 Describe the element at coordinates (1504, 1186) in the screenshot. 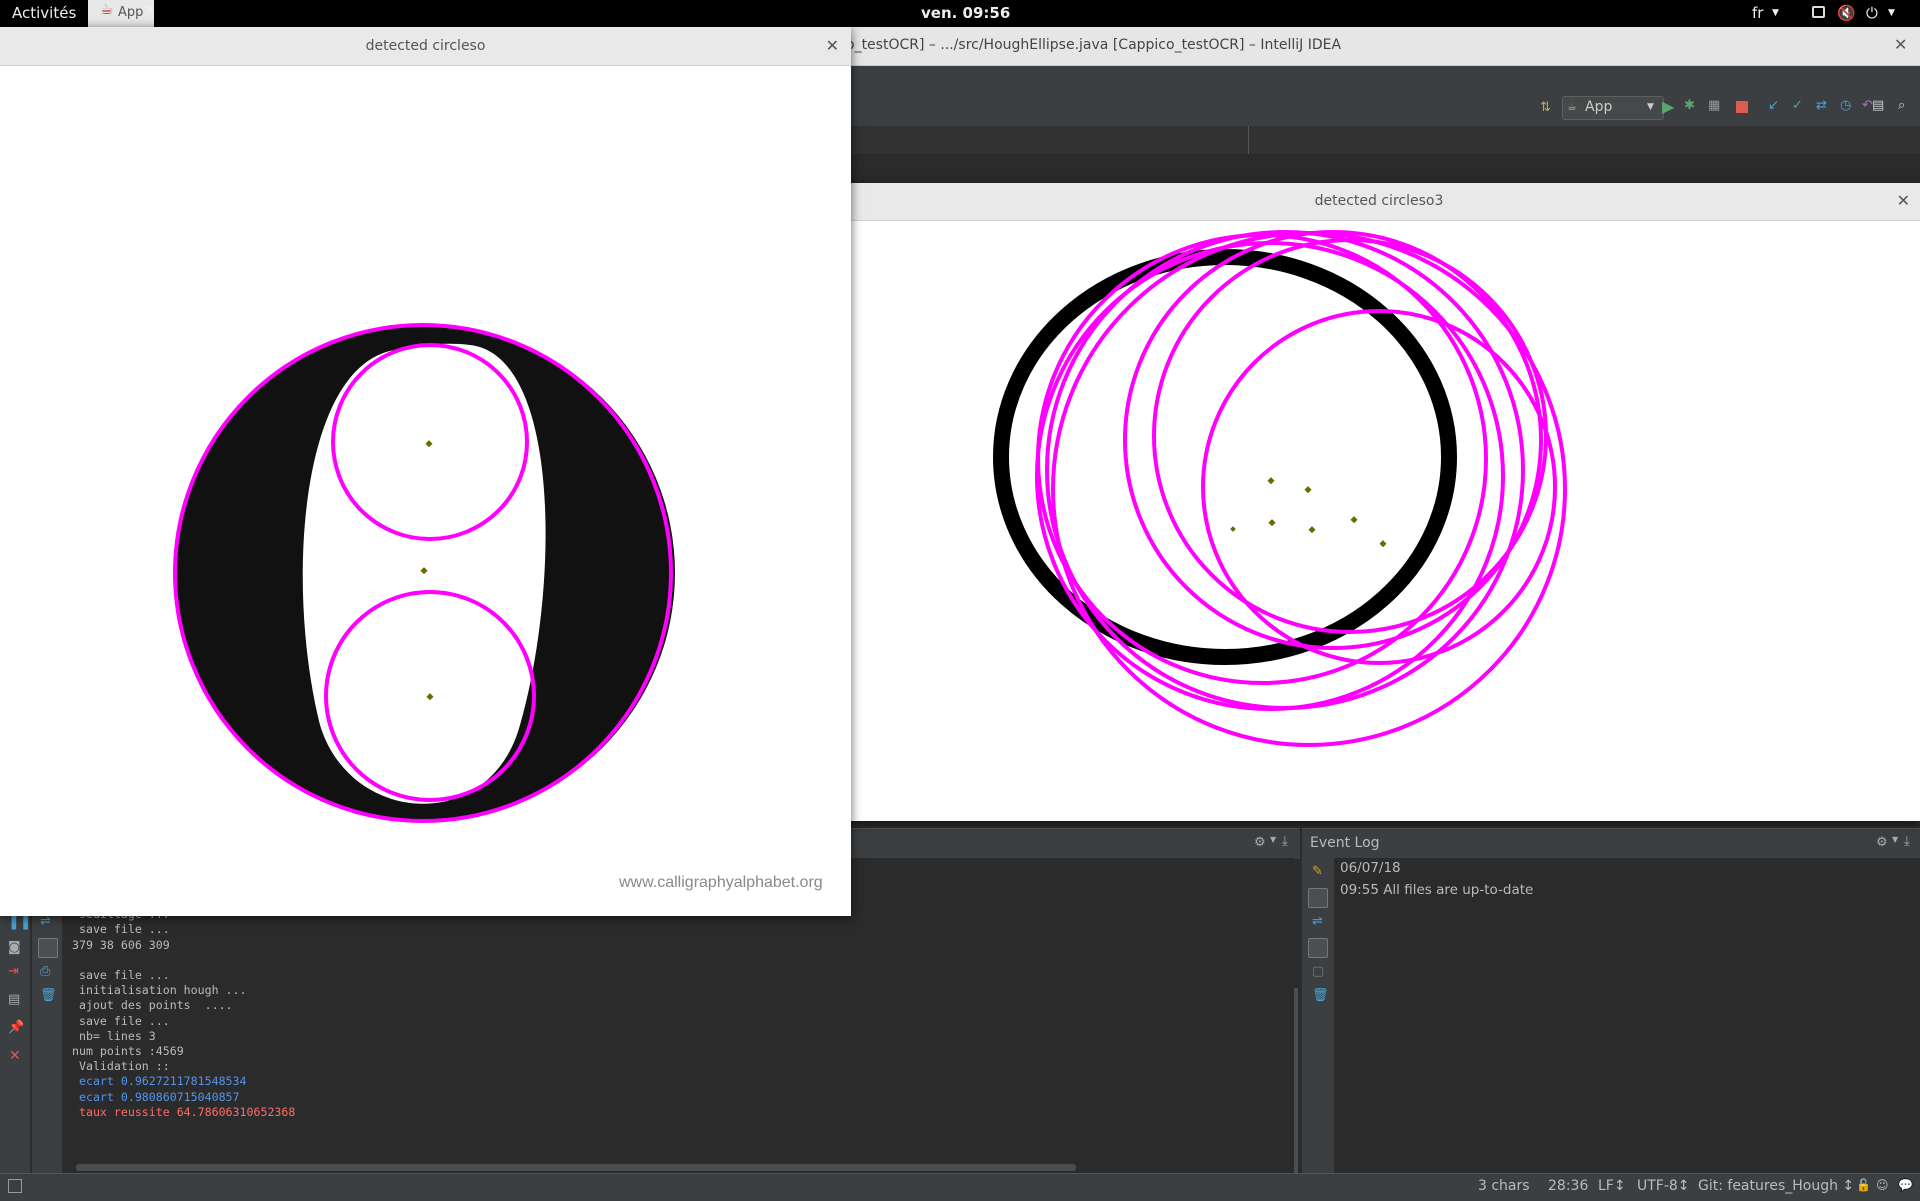

I see `selection-count: 3 chars` at that location.